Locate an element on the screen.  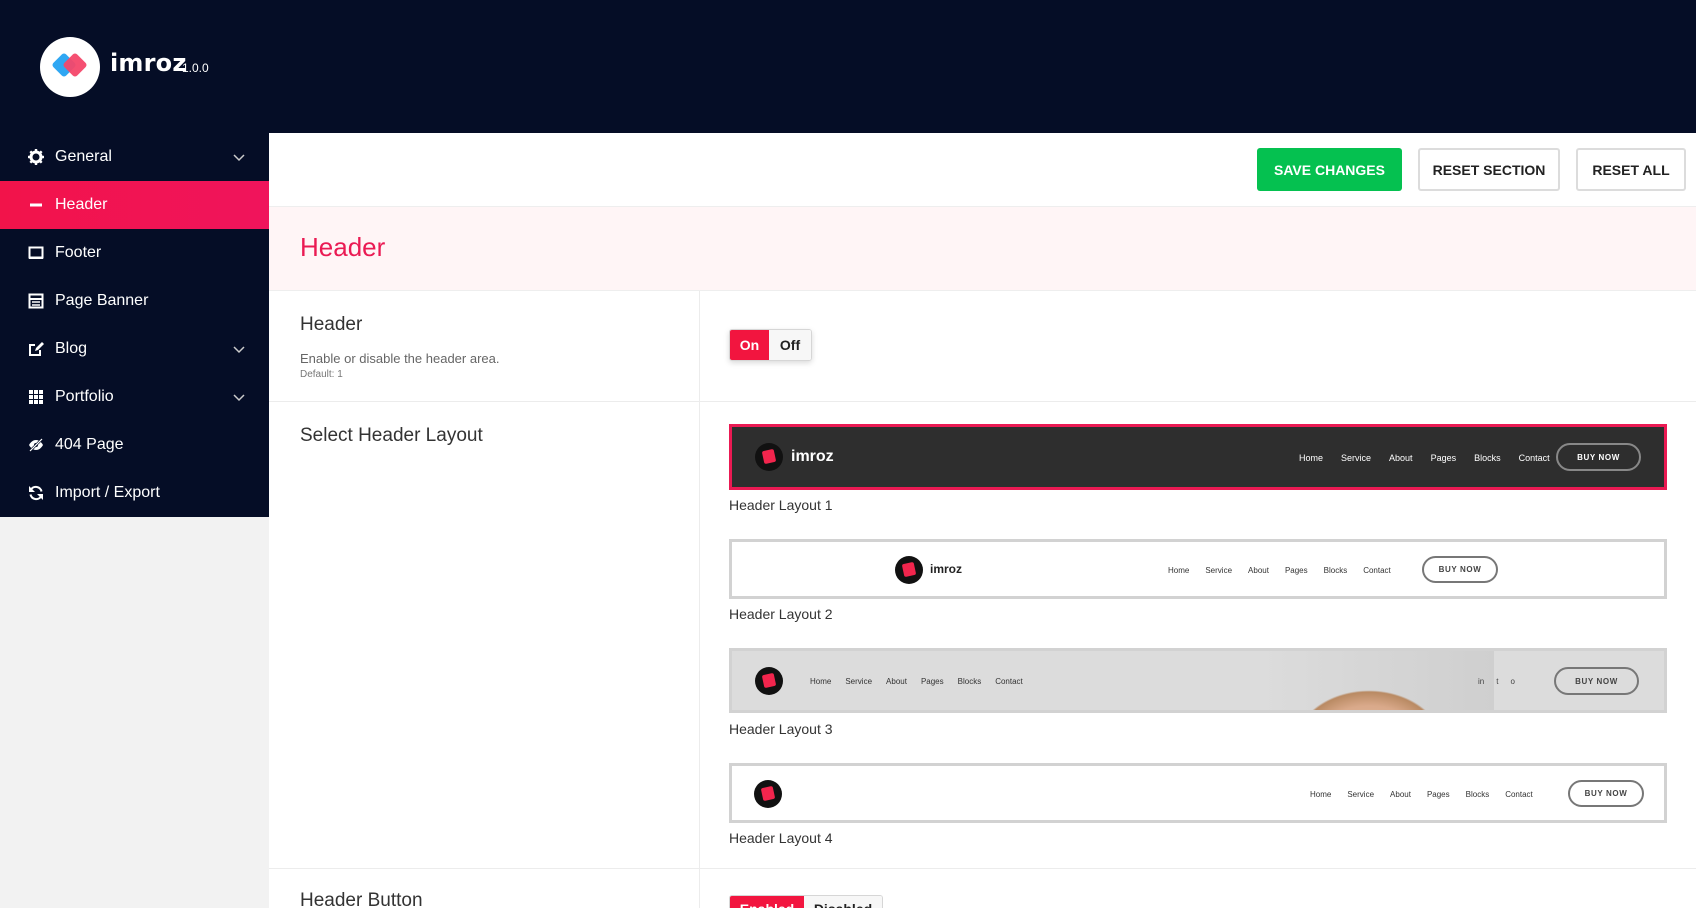
sidebar-item-portfolio: Portfolio is located at coordinates (134, 397).